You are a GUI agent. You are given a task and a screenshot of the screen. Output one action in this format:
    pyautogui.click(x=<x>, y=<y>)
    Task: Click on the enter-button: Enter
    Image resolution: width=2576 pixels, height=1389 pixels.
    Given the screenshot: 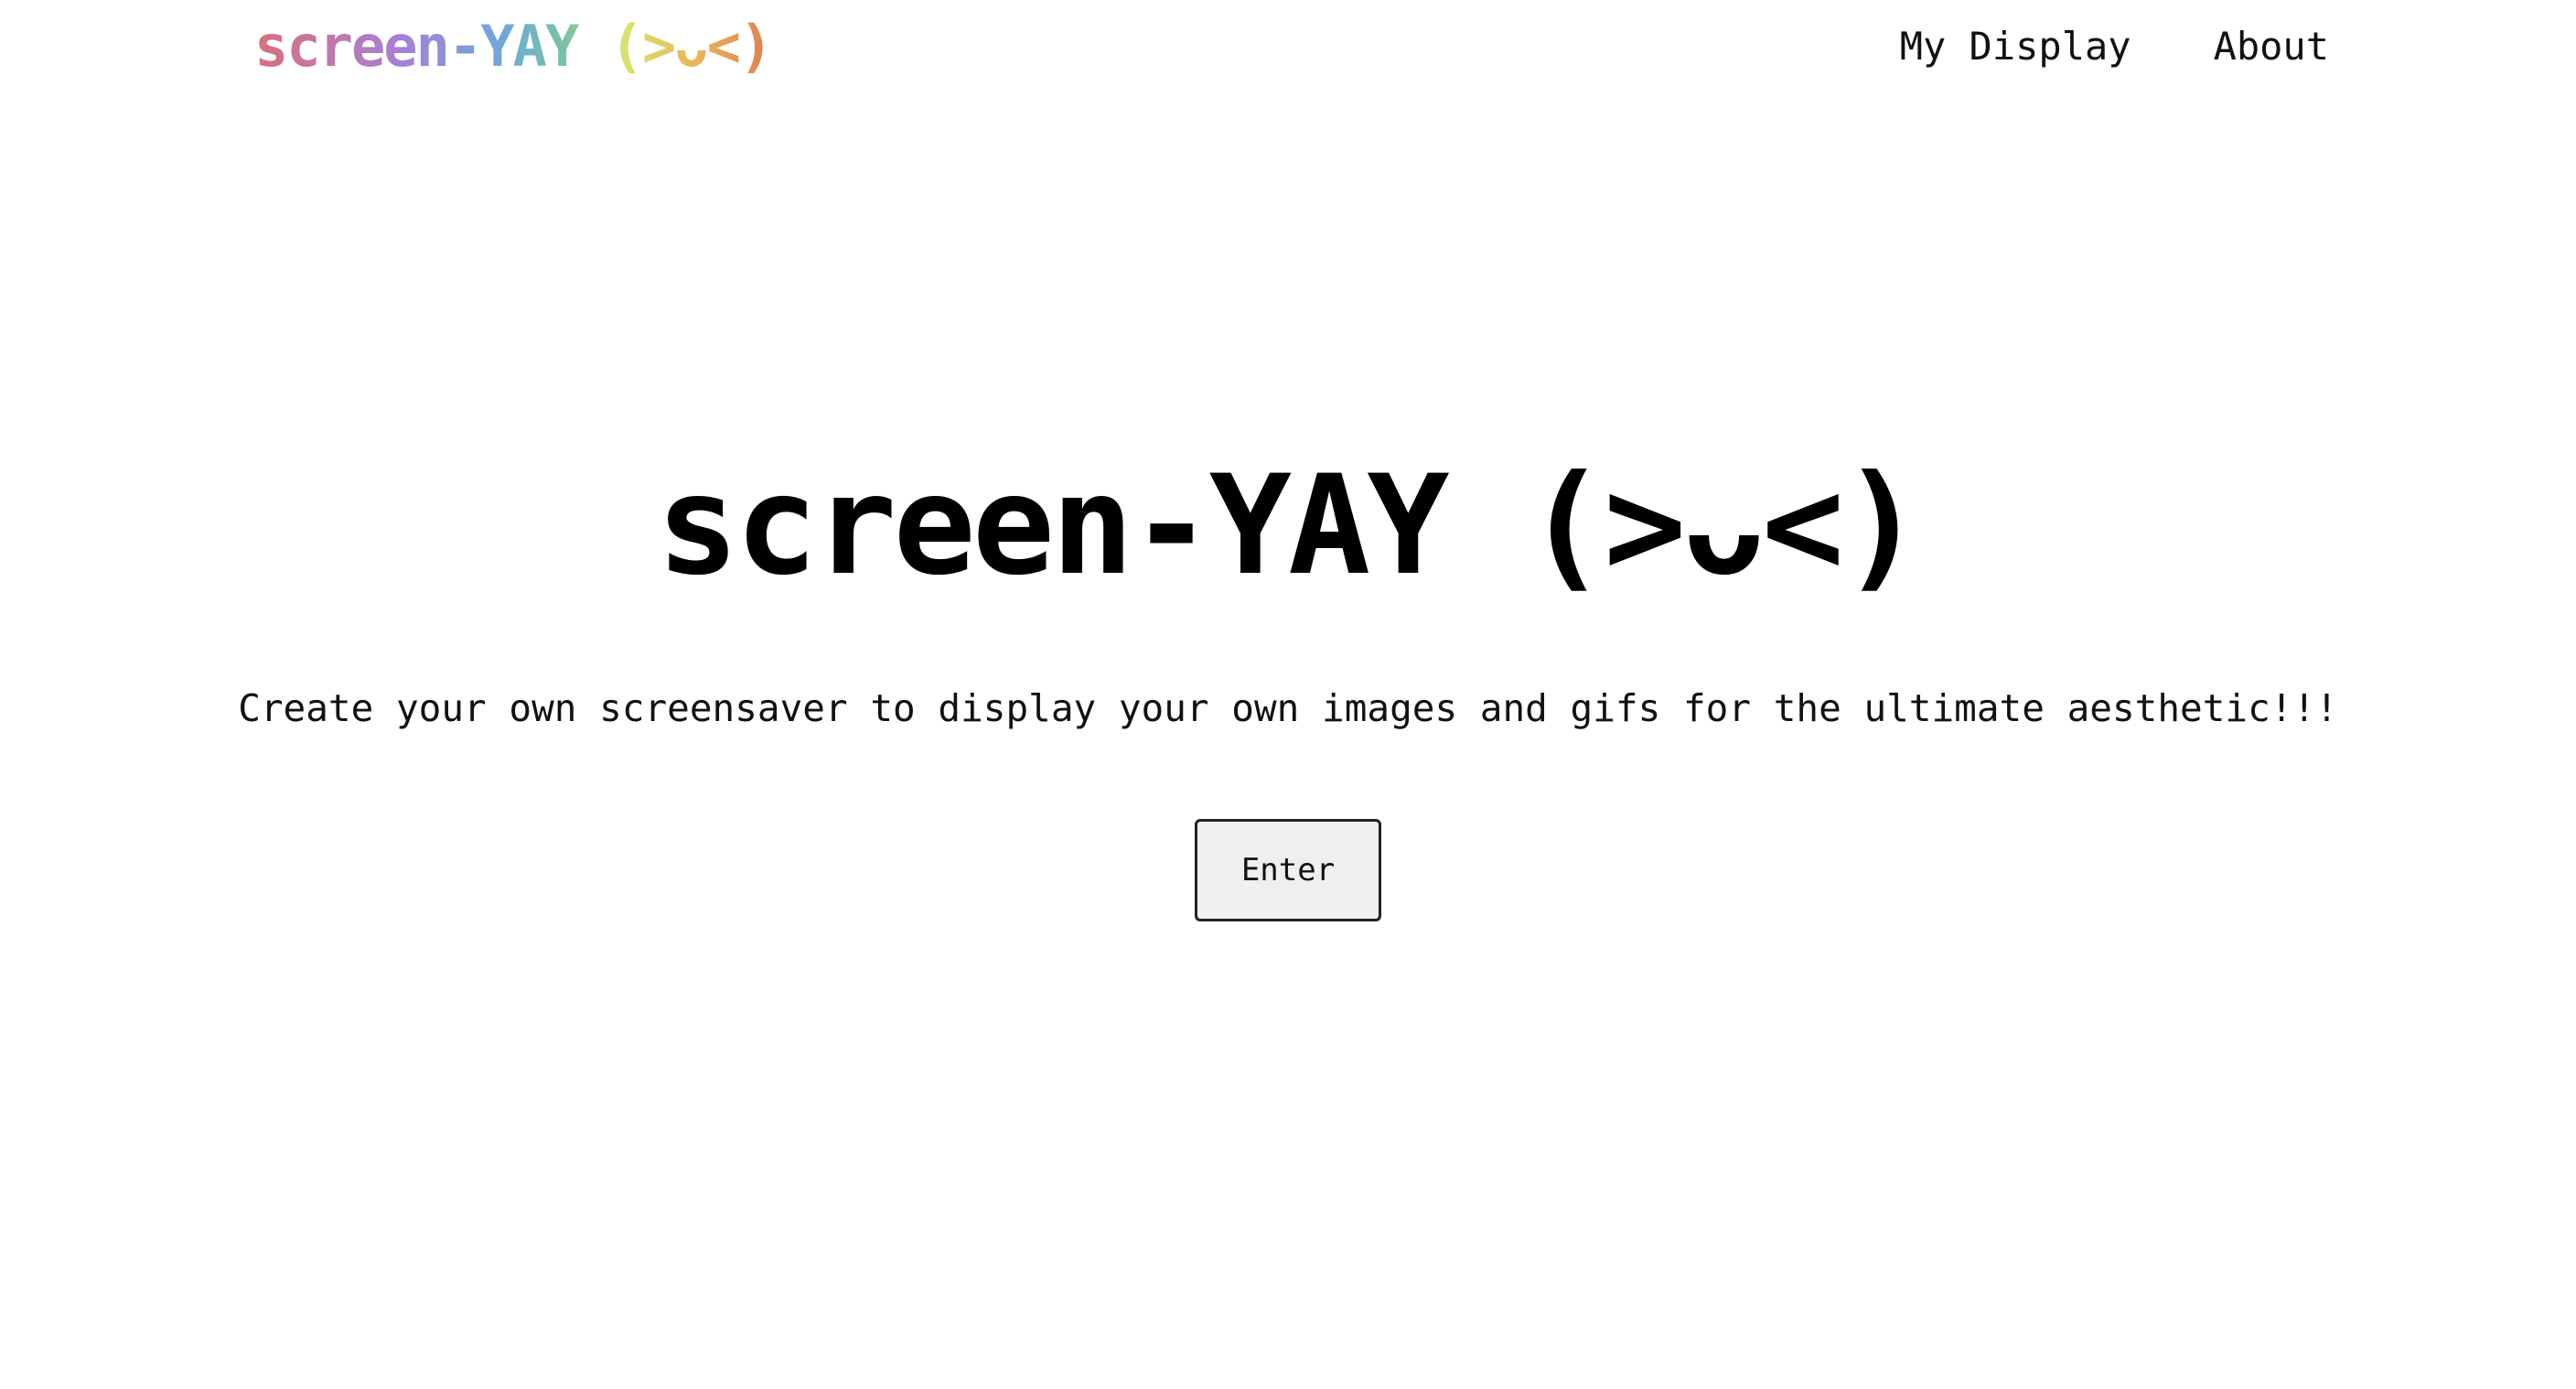 What is the action you would take?
    pyautogui.click(x=1288, y=870)
    